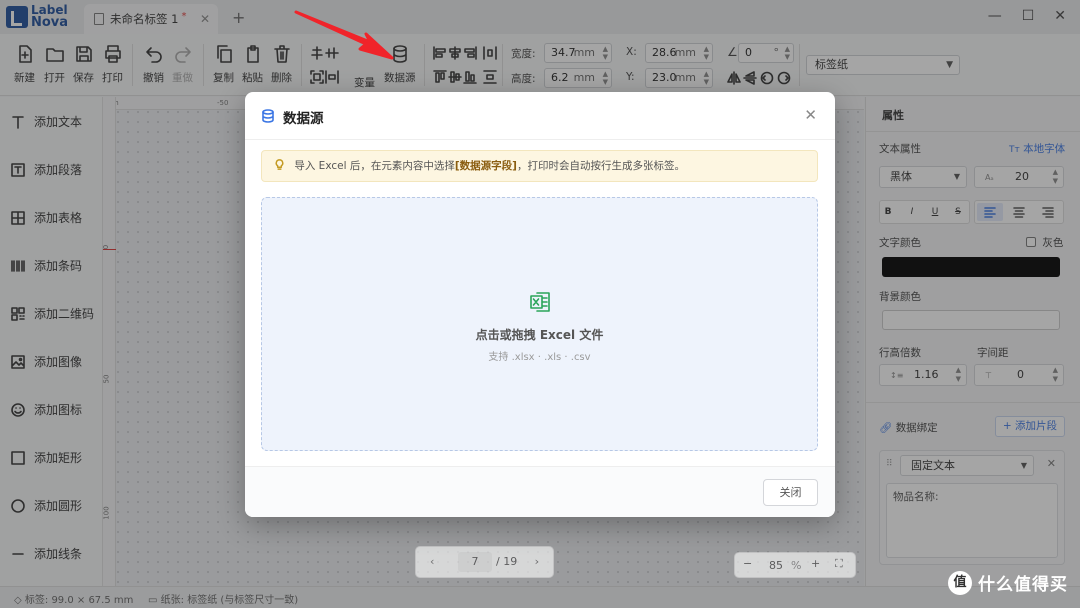  Describe the element at coordinates (507, 561) in the screenshot. I see `total-pages: / 19` at that location.